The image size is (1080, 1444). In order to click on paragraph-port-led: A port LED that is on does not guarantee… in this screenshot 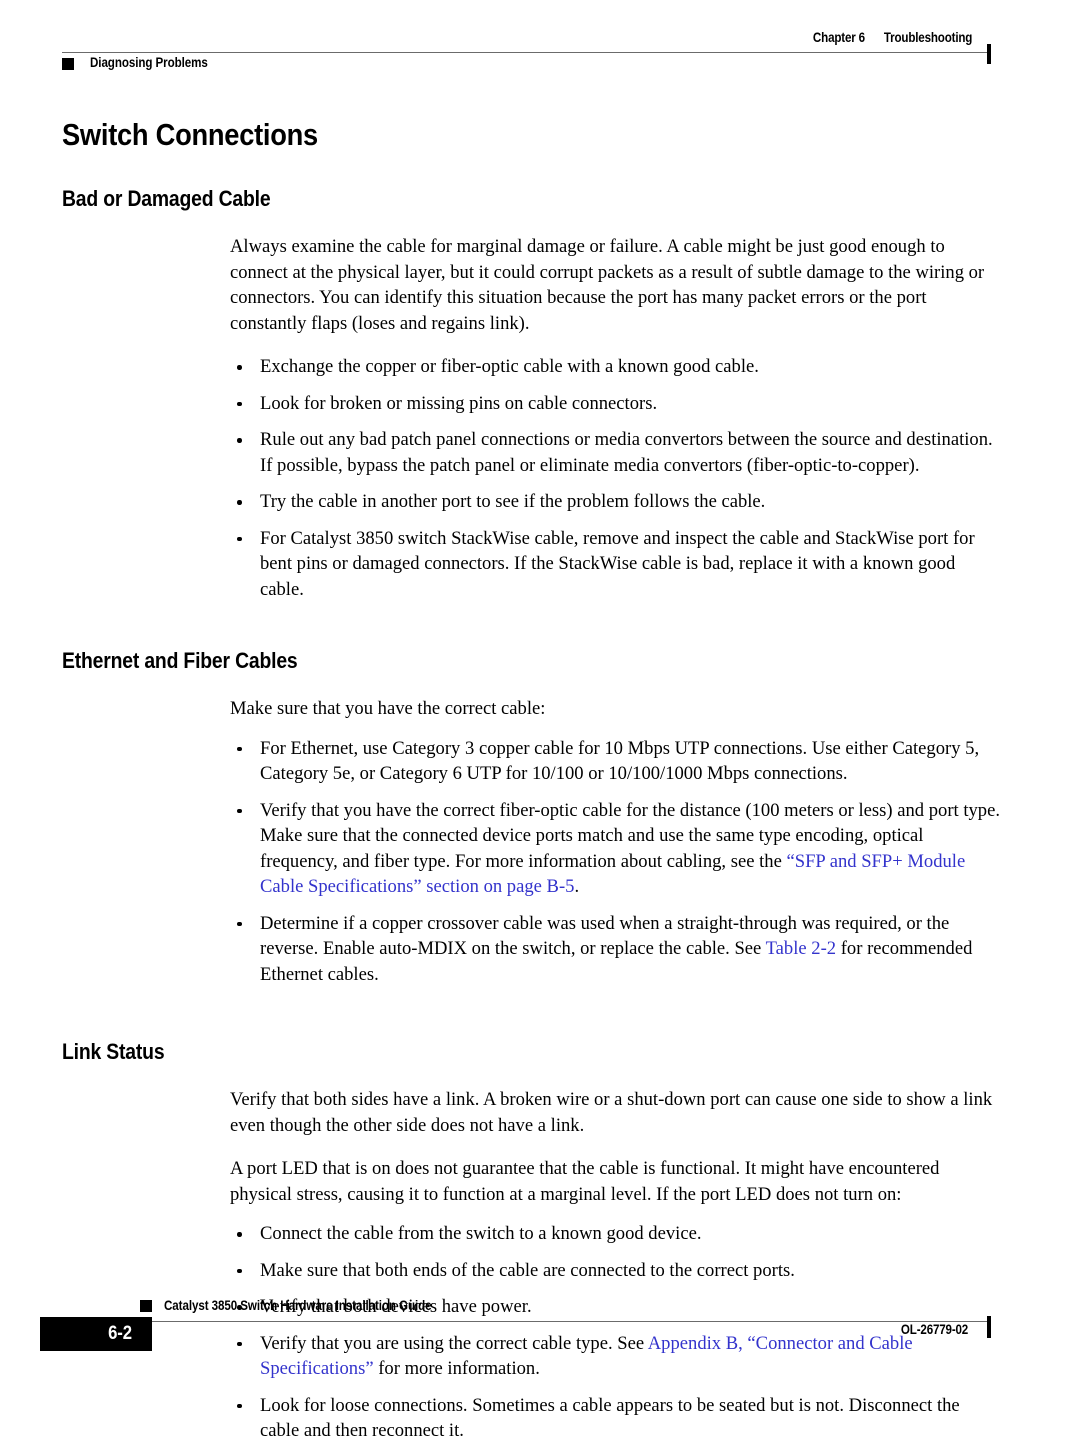, I will do `click(585, 1181)`.